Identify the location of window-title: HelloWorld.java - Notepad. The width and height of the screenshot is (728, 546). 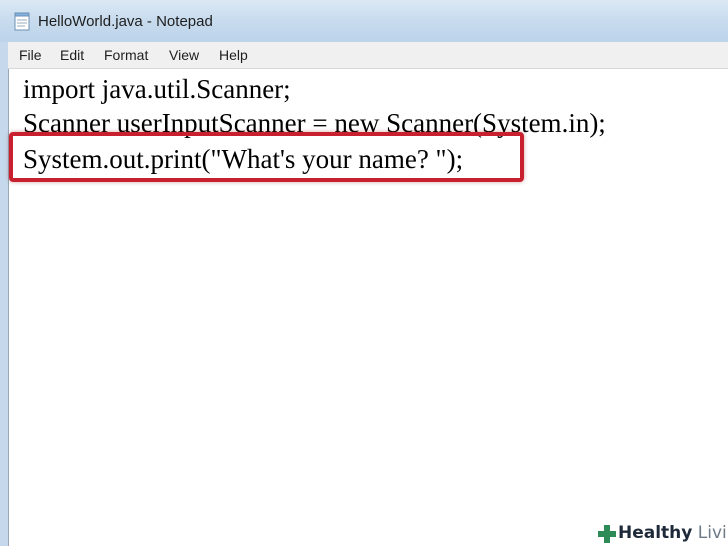
(125, 21).